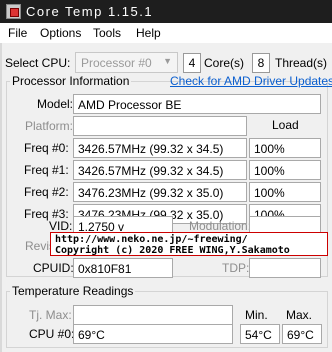 The image size is (332, 352). What do you see at coordinates (55, 104) in the screenshot?
I see `model-label: Model:` at bounding box center [55, 104].